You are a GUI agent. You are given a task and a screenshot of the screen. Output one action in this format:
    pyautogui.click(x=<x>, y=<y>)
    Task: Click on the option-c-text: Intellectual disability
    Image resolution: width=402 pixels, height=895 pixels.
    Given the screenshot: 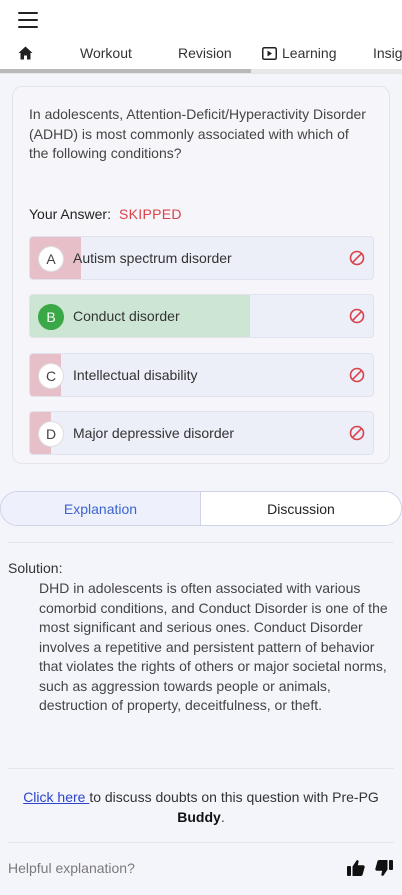 What is the action you would take?
    pyautogui.click(x=135, y=375)
    